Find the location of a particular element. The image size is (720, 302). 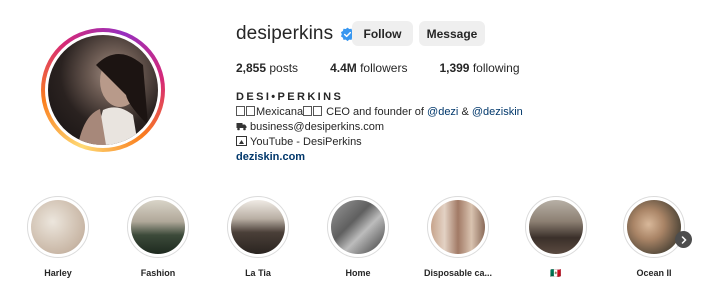

bio-line-email: business@desiperkins.com is located at coordinates (379, 127).